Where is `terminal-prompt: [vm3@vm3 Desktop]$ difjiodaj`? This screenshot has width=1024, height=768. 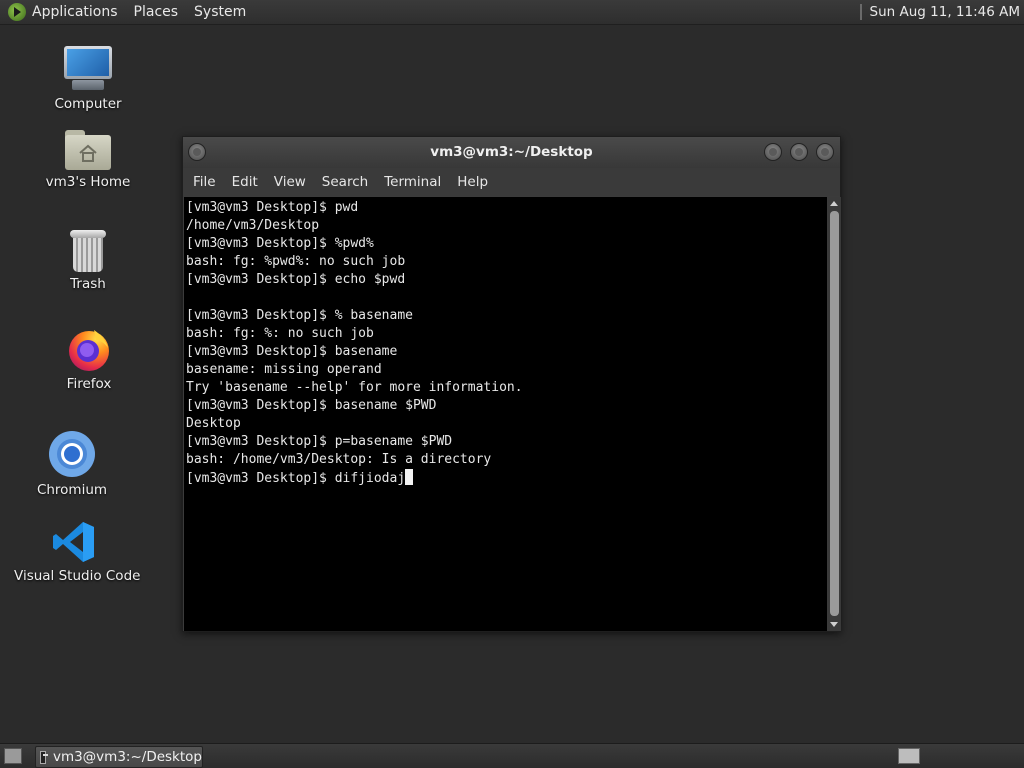 terminal-prompt: [vm3@vm3 Desktop]$ difjiodaj is located at coordinates (505, 478).